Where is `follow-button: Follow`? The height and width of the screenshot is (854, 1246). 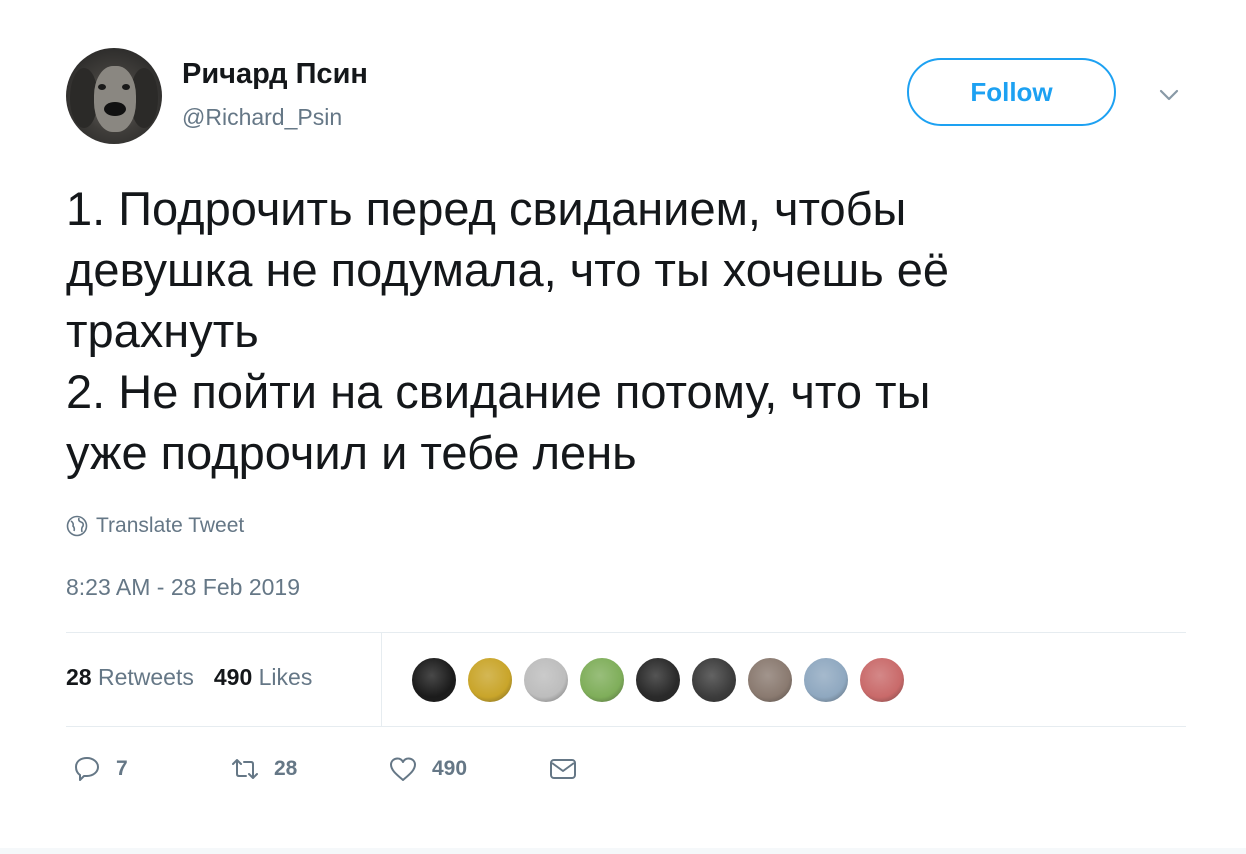 follow-button: Follow is located at coordinates (1011, 92).